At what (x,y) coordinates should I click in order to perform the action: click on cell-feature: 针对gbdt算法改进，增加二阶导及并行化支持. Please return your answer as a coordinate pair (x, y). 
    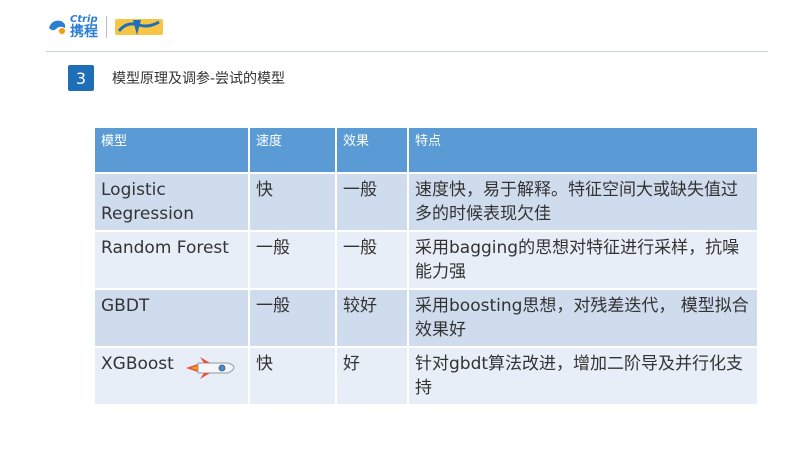
    Looking at the image, I should click on (583, 377).